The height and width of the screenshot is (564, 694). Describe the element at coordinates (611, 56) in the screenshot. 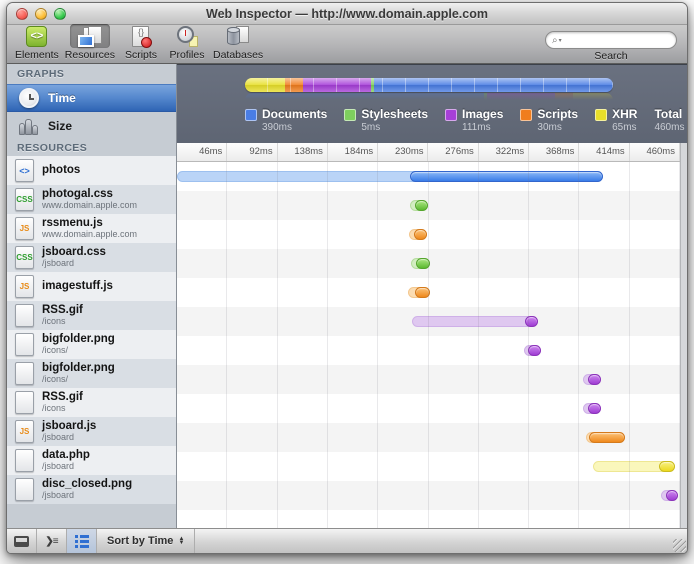

I see `search-caption: Search` at that location.